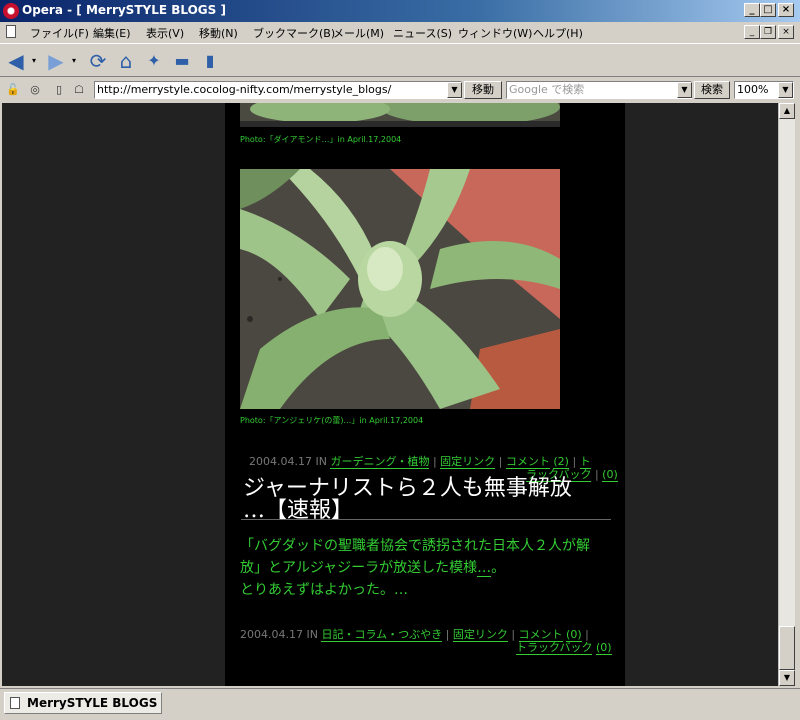 The width and height of the screenshot is (800, 720). I want to click on photo-angelique-bud, so click(400, 289).